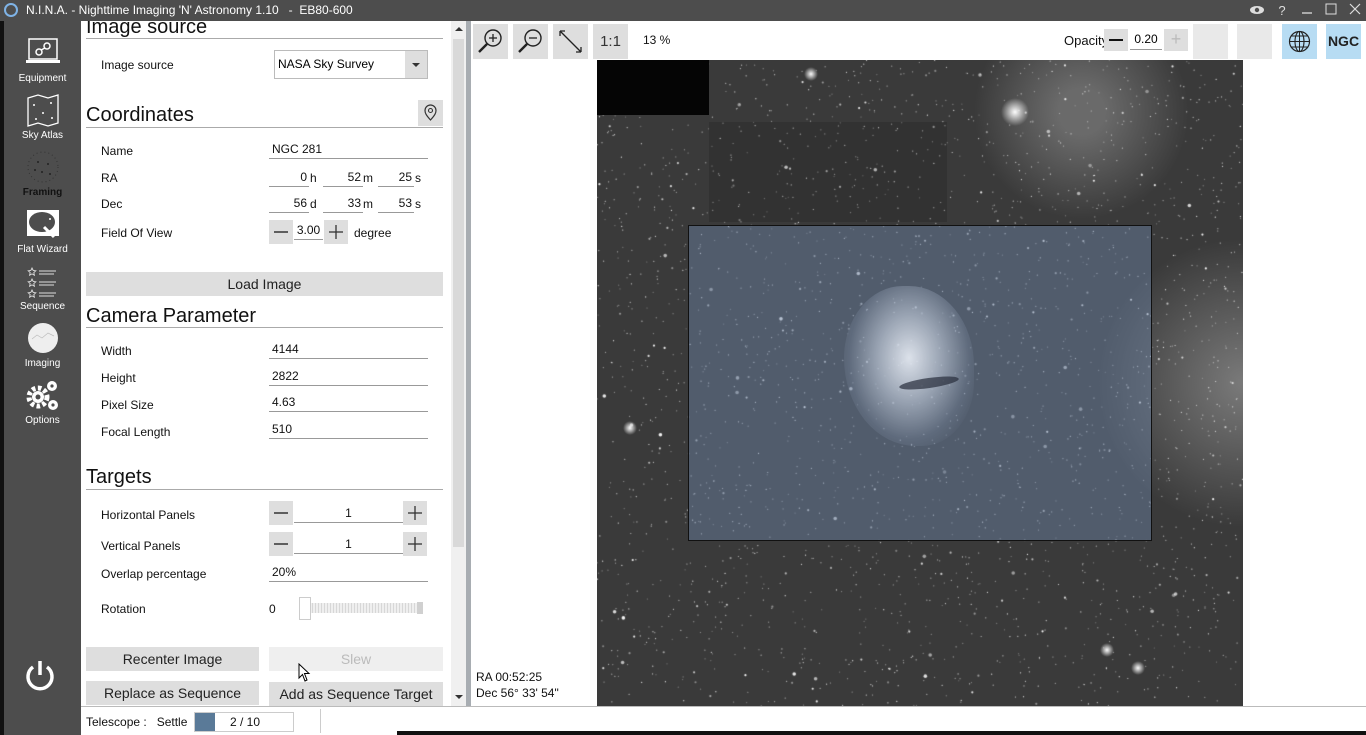  Describe the element at coordinates (137, 722) in the screenshot. I see `telescope-status-label: Telescope : Settle` at that location.